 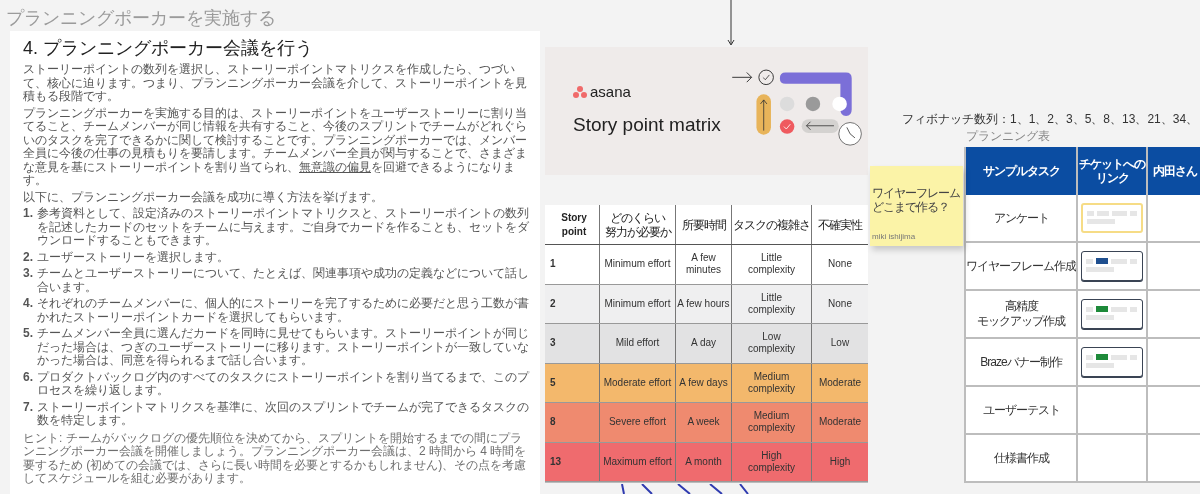 What do you see at coordinates (284, 384) in the screenshot?
I see `list-text: プロダクトバックログ内のすべてのタスクにストーリーポイントを割り当てるまで、このプロセスを繰り返します。` at bounding box center [284, 384].